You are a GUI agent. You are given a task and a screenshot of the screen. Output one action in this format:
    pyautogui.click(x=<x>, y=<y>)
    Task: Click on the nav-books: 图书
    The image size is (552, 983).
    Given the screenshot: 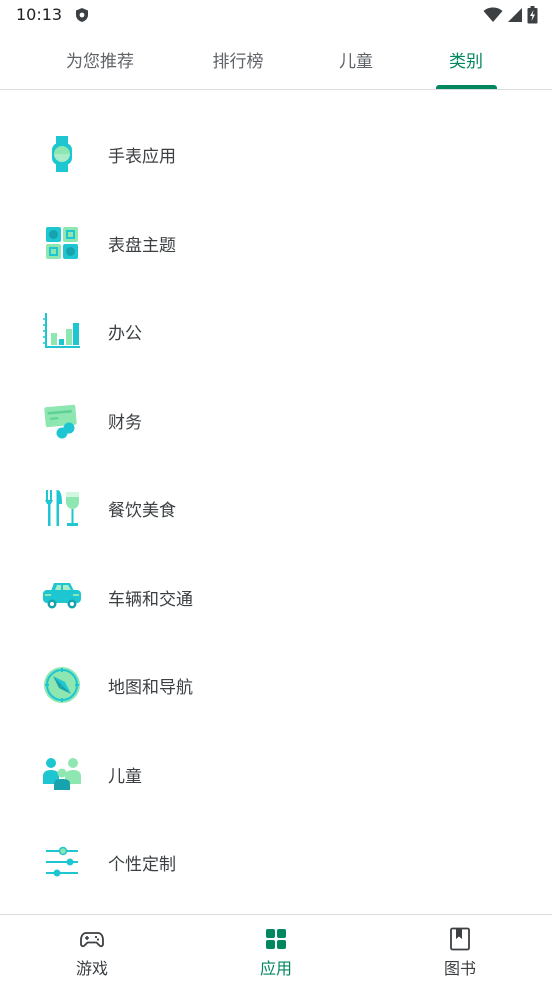 What is the action you would take?
    pyautogui.click(x=460, y=949)
    